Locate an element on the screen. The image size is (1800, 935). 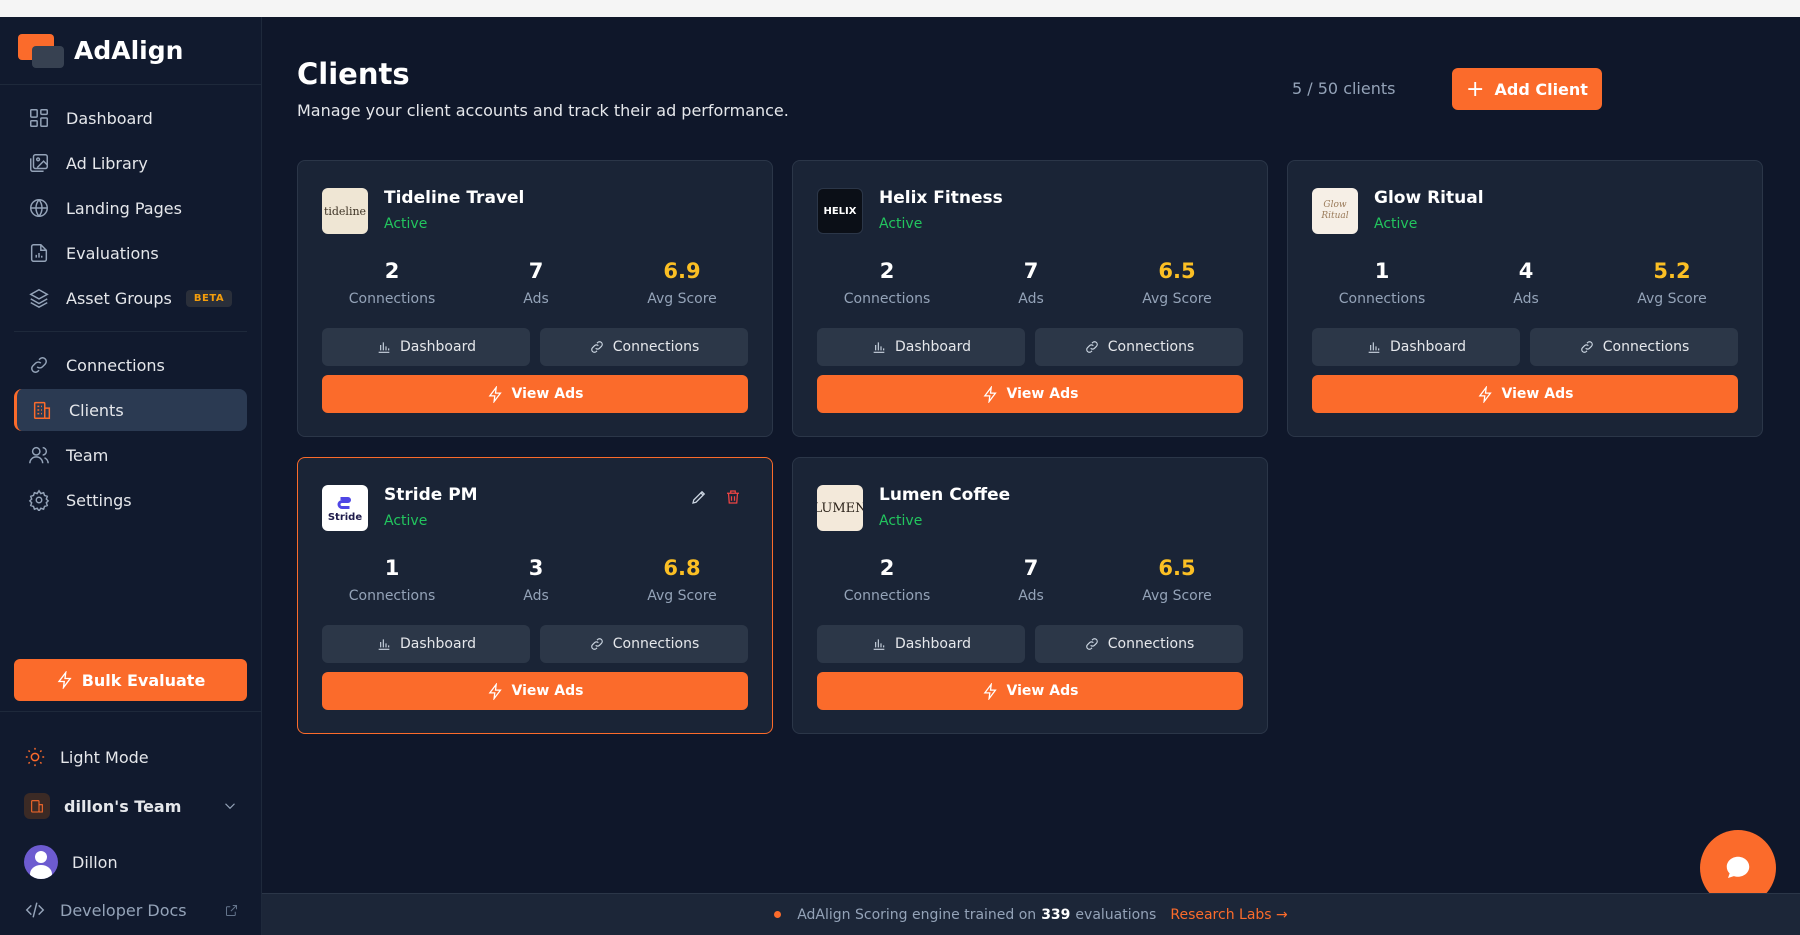
client-name: Lumen Coffee is located at coordinates (945, 495).